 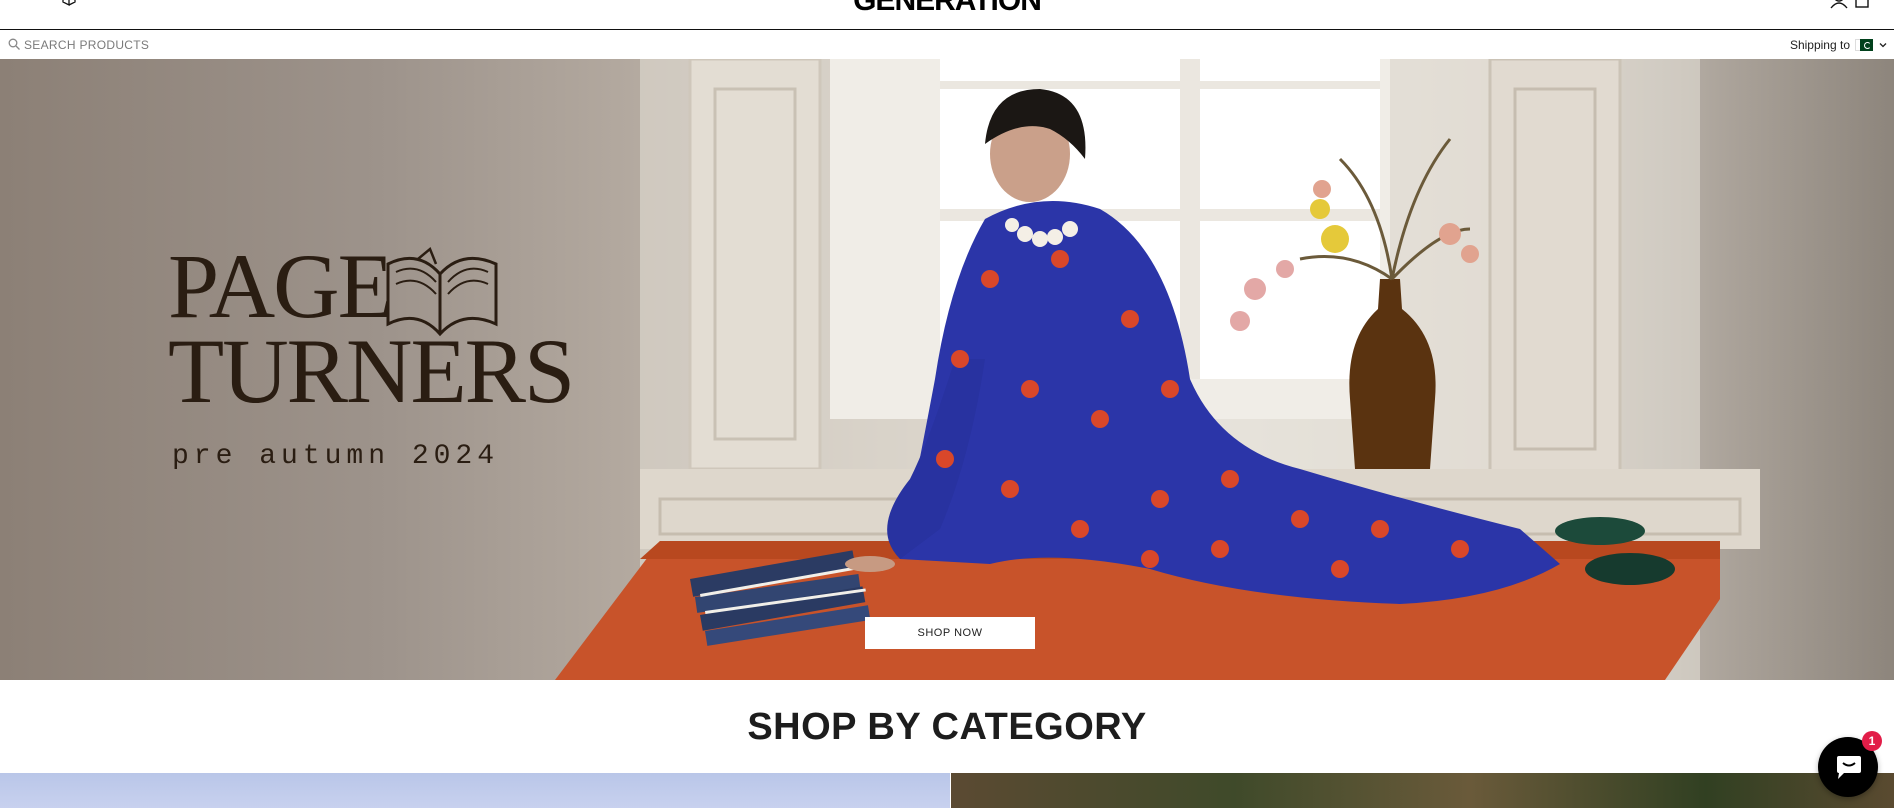 What do you see at coordinates (1864, 45) in the screenshot?
I see `pakistan-flag-icon` at bounding box center [1864, 45].